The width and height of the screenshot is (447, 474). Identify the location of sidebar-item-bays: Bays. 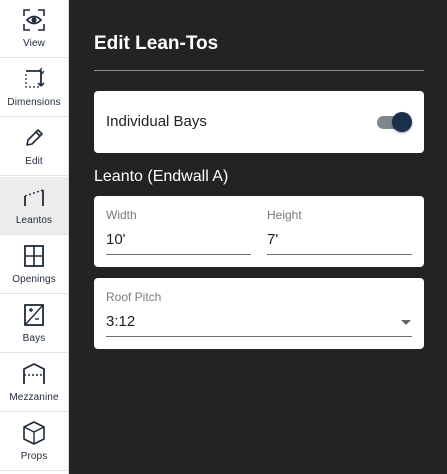
(34, 324).